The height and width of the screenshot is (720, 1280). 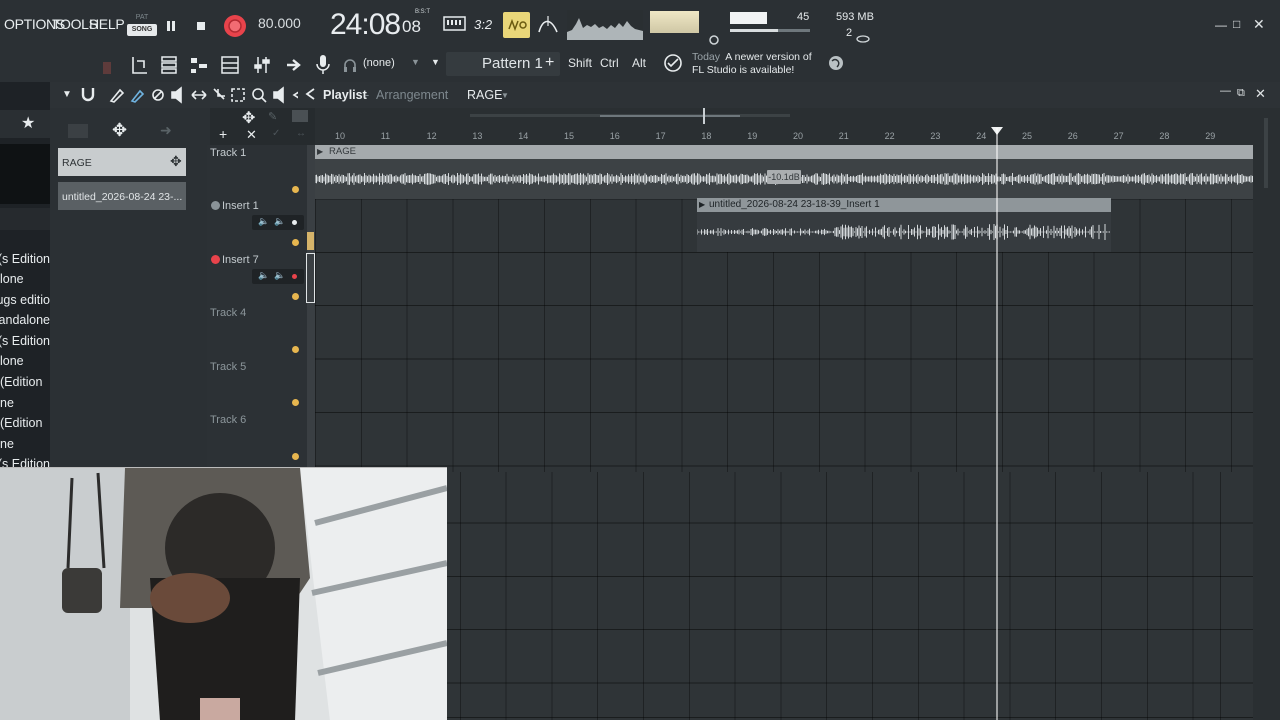 What do you see at coordinates (230, 65) in the screenshot?
I see `channel-rack-button` at bounding box center [230, 65].